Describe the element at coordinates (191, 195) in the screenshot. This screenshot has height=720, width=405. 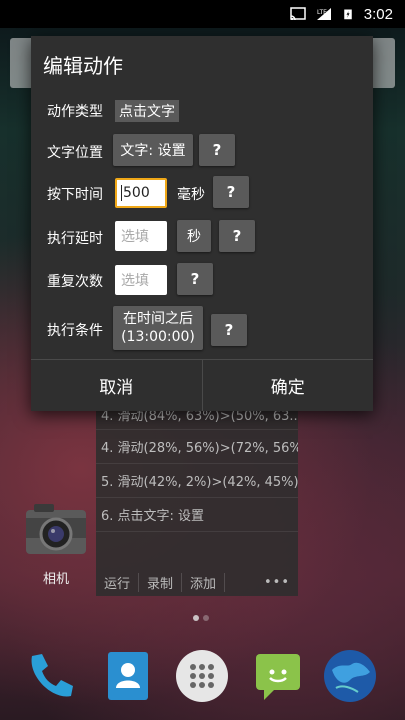
I see `press-time-unit: 毫秒` at that location.